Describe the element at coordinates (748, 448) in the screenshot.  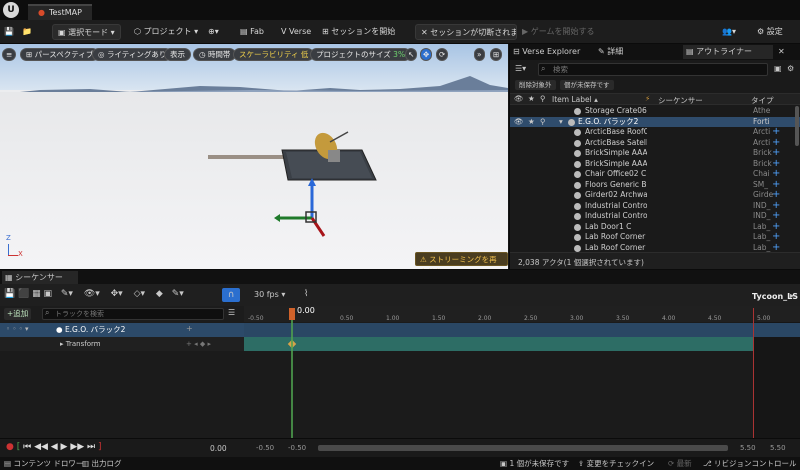
I see `range-end-a: 5.50` at that location.